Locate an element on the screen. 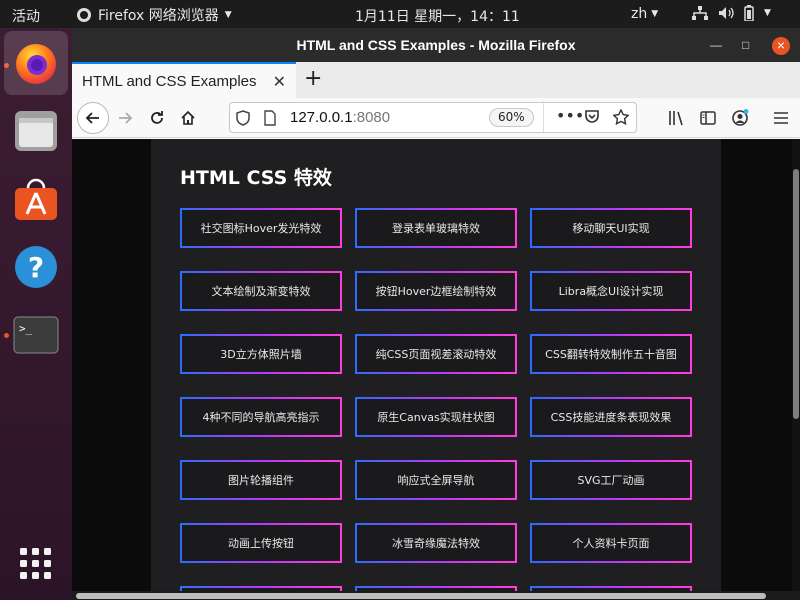 Image resolution: width=800 pixels, height=600 pixels. app-menu-label: Firefox 网络浏览器 is located at coordinates (158, 16).